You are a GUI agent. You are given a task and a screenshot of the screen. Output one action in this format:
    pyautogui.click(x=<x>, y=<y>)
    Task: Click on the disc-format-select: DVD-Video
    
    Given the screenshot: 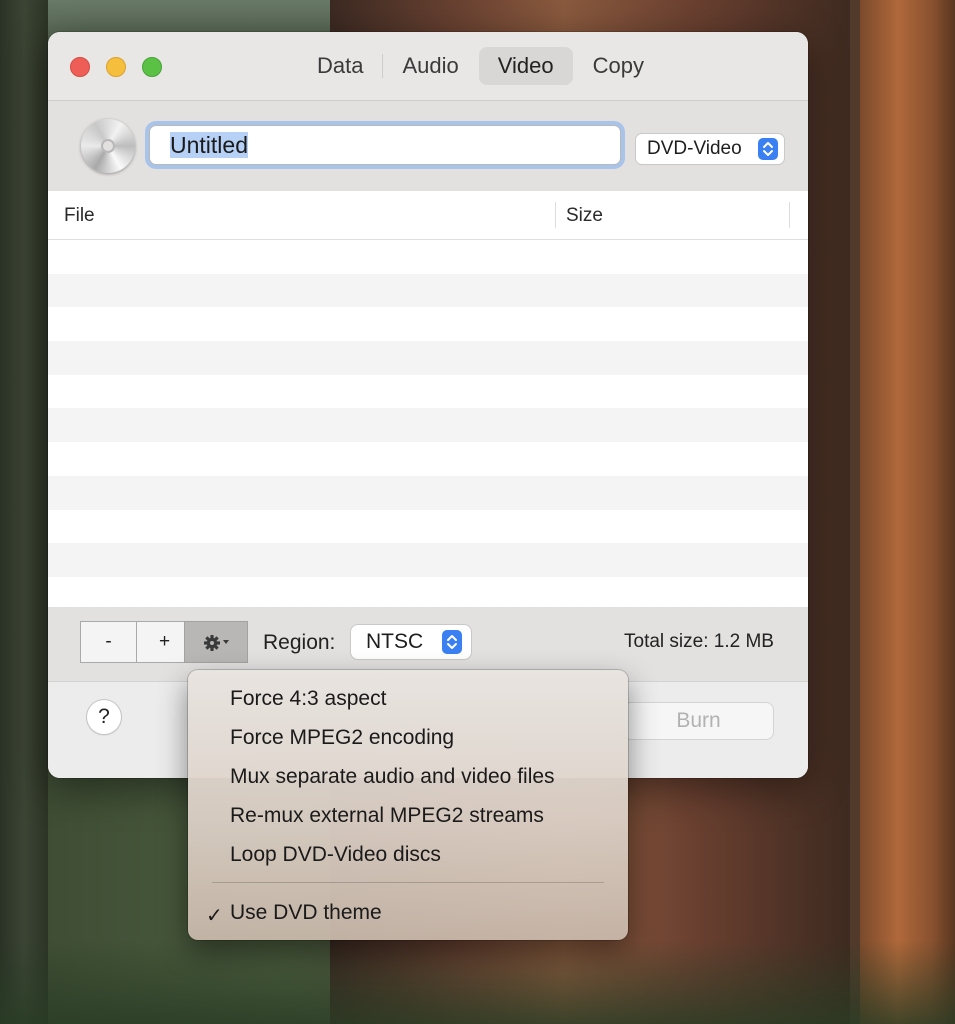 What is the action you would take?
    pyautogui.click(x=710, y=149)
    